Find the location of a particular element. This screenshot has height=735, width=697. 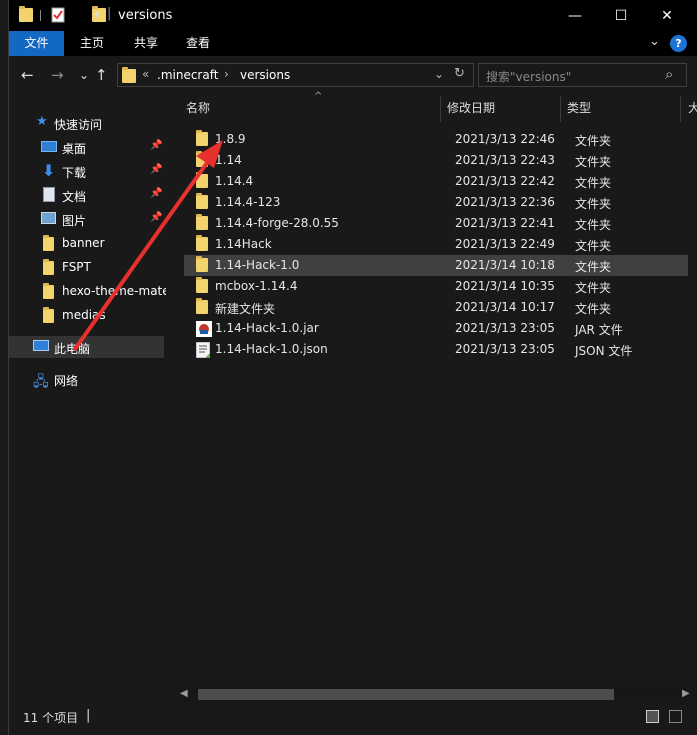

item-count: 11 个项目 is located at coordinates (51, 718).